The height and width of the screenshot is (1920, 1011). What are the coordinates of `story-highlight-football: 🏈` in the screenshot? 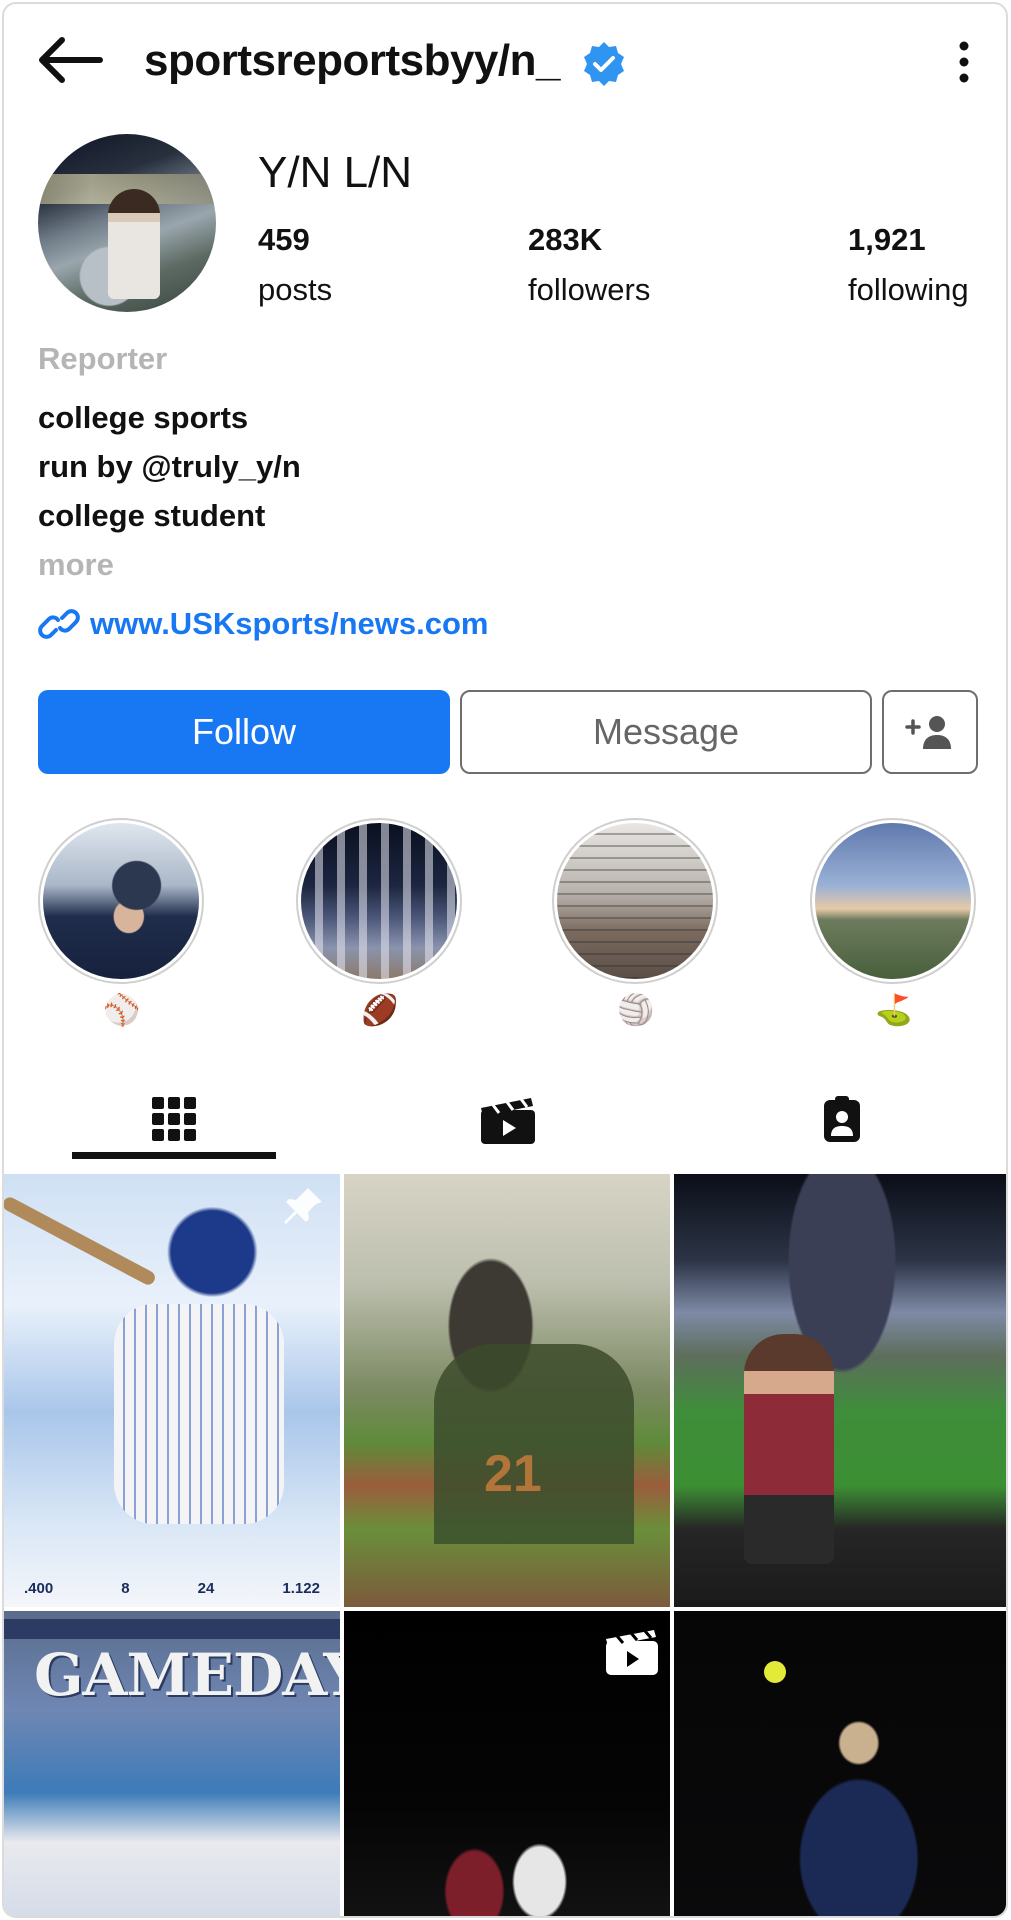 It's located at (380, 923).